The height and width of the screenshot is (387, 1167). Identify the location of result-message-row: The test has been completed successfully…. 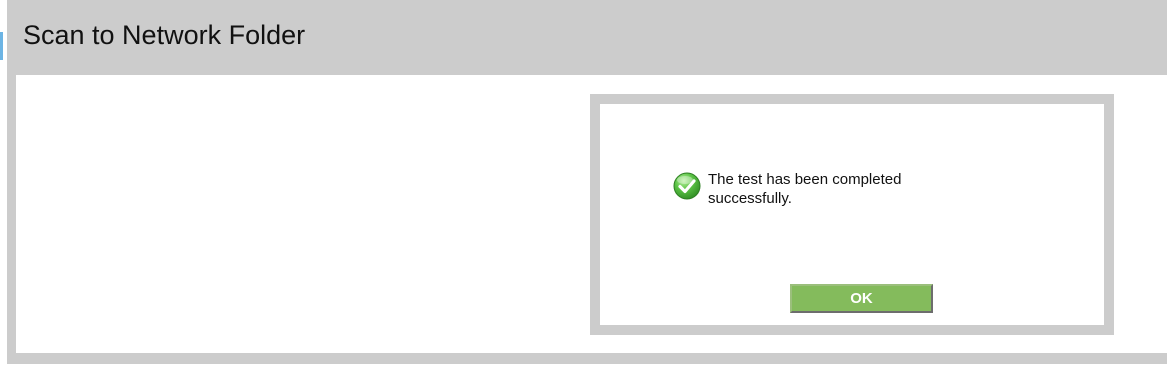
(810, 189).